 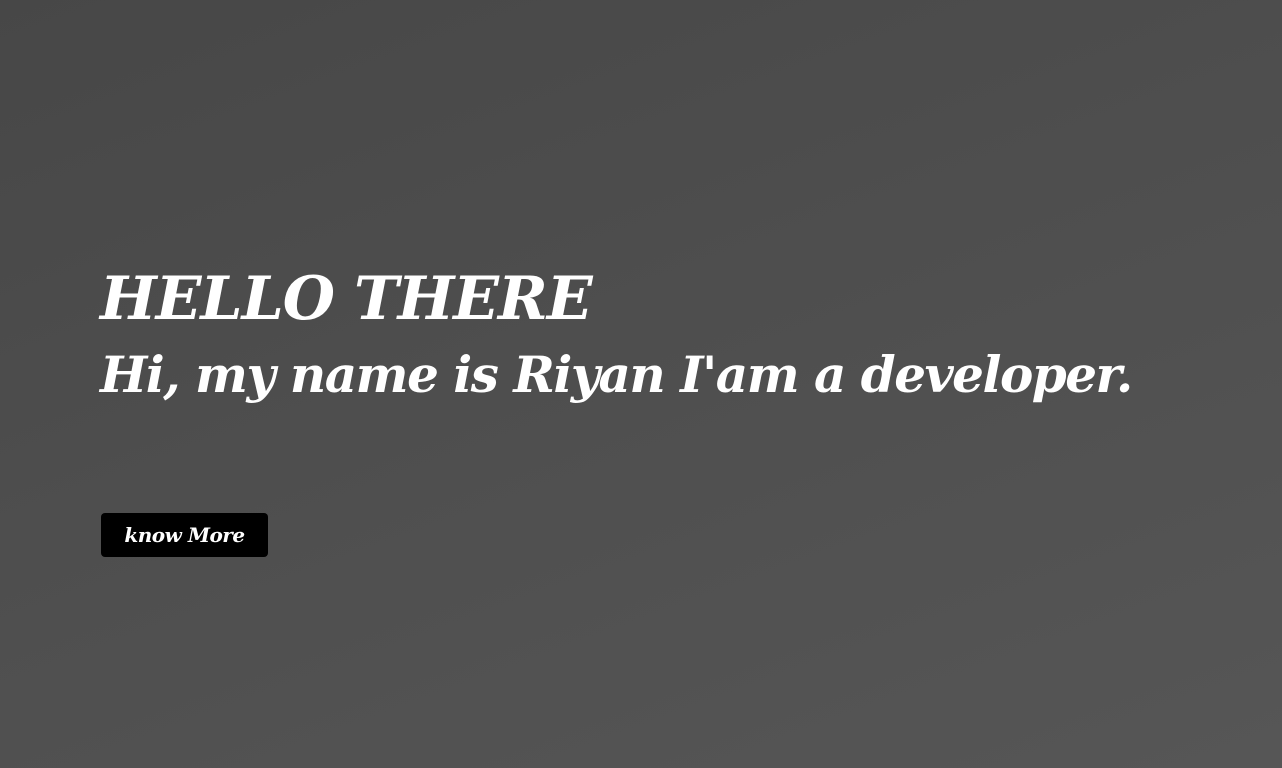 What do you see at coordinates (616, 374) in the screenshot?
I see `hero-intro: Hi, my name is Riyan I'am a developer.` at bounding box center [616, 374].